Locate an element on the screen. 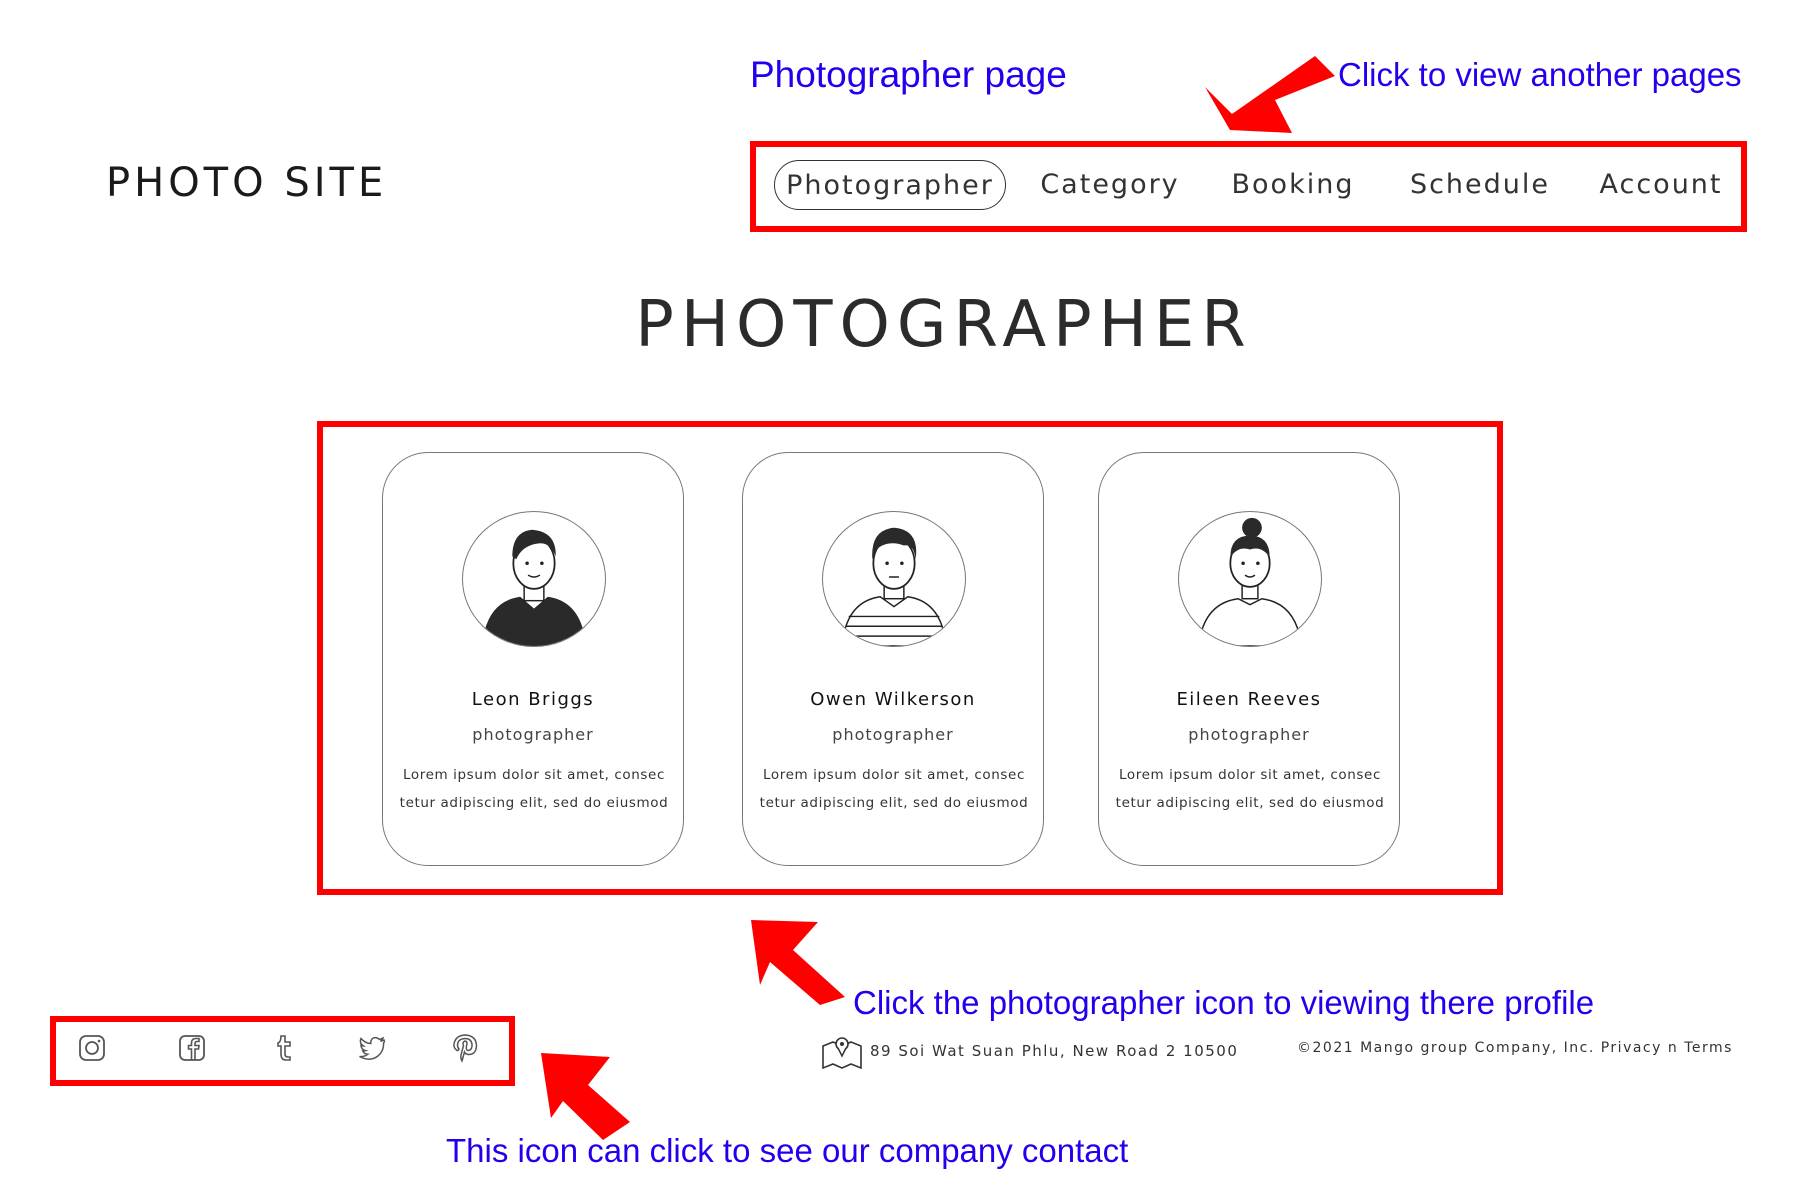  arrow-social is located at coordinates (585, 1096).